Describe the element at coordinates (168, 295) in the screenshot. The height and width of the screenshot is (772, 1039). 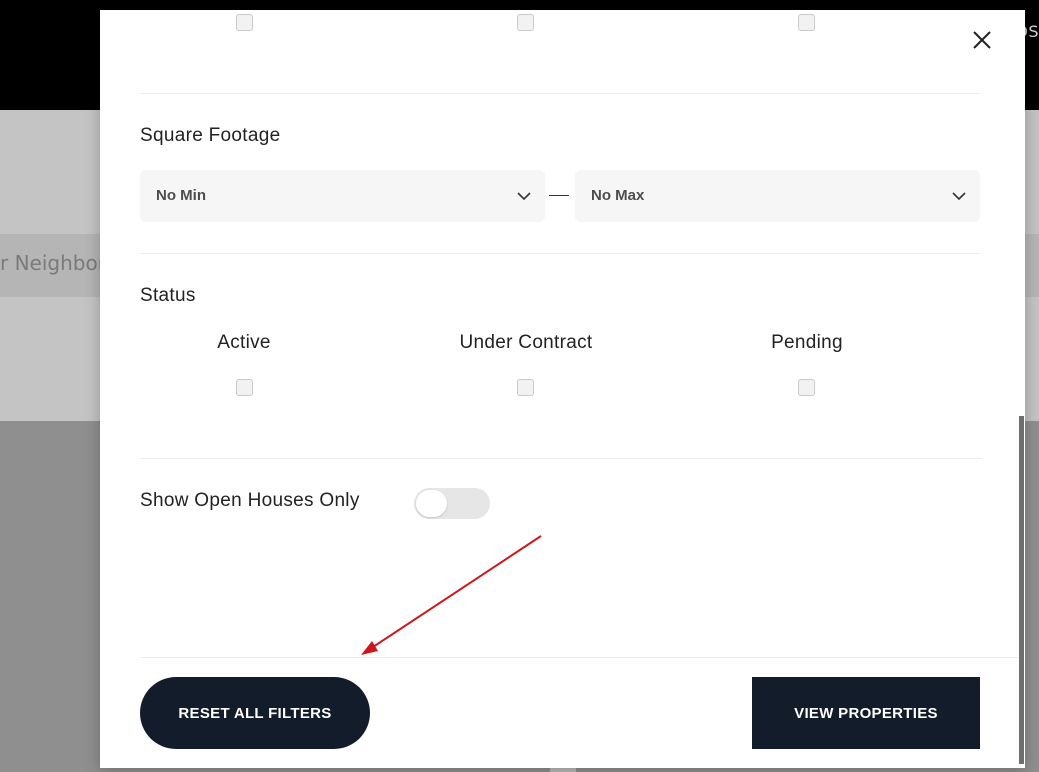
I see `status-title: Status` at that location.